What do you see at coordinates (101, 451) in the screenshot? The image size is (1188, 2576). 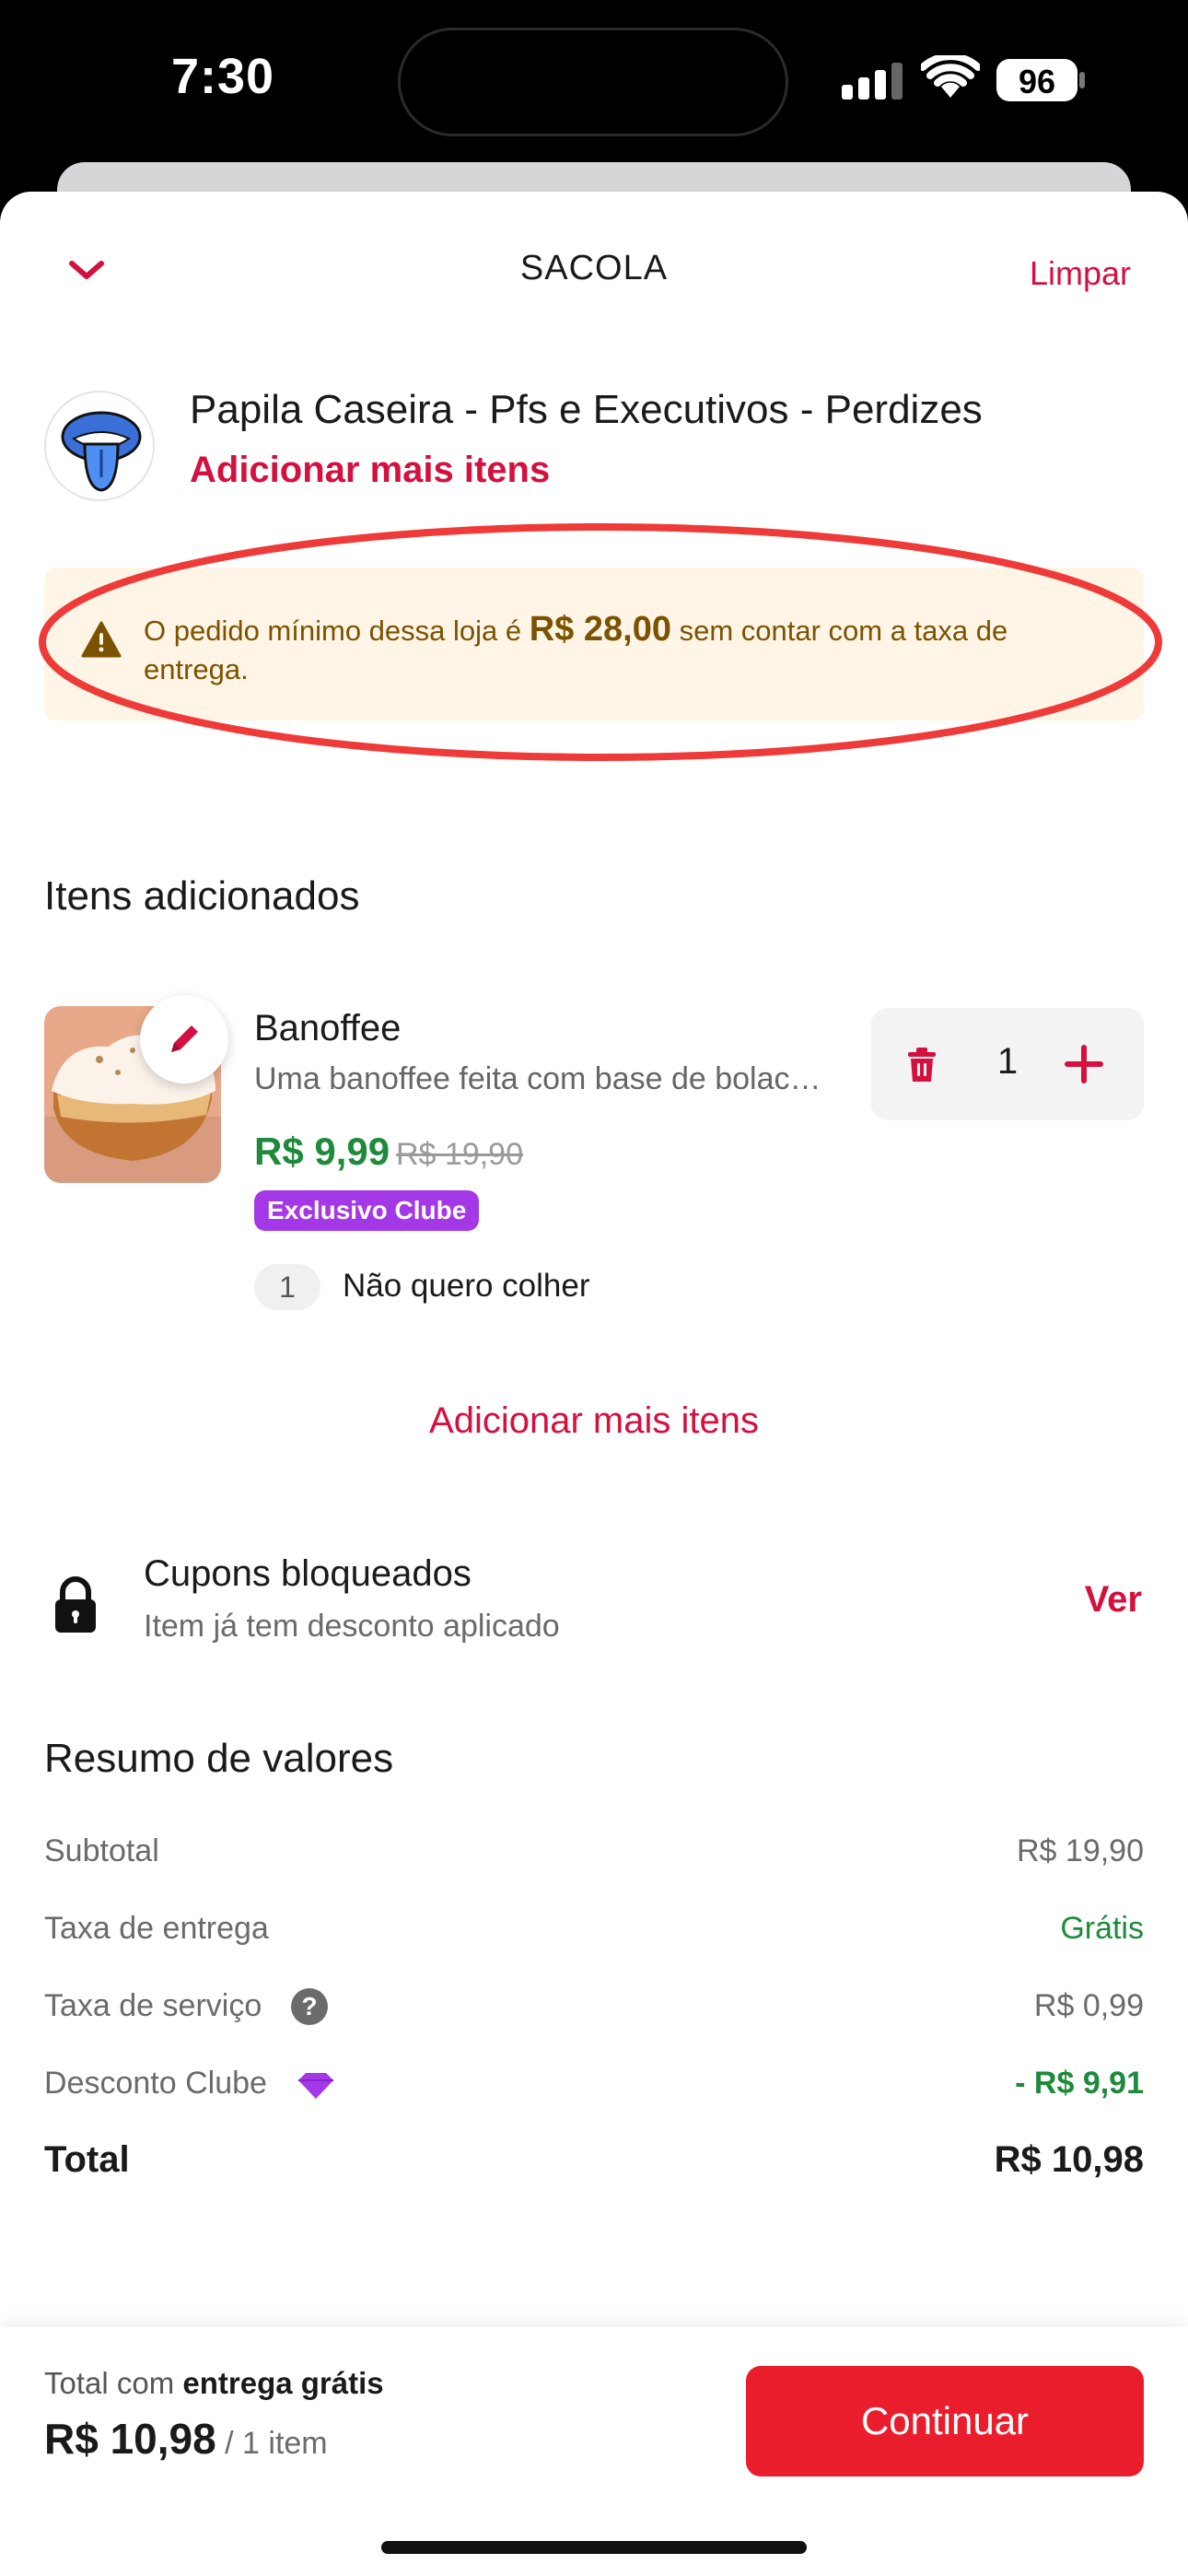 I see `tongue-logo-icon` at bounding box center [101, 451].